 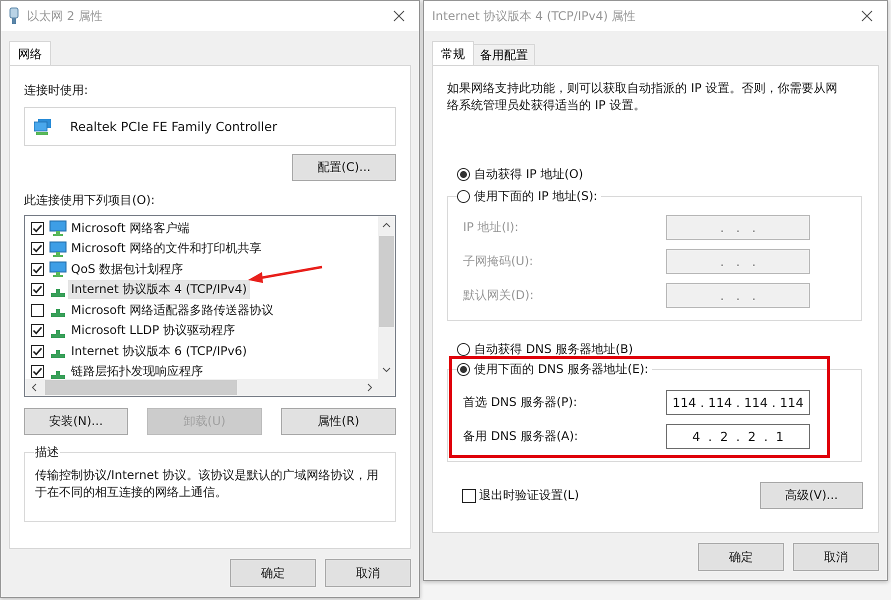 What do you see at coordinates (660, 349) in the screenshot?
I see `radio-option: 自动获得 DNS 服务器地址(B)` at bounding box center [660, 349].